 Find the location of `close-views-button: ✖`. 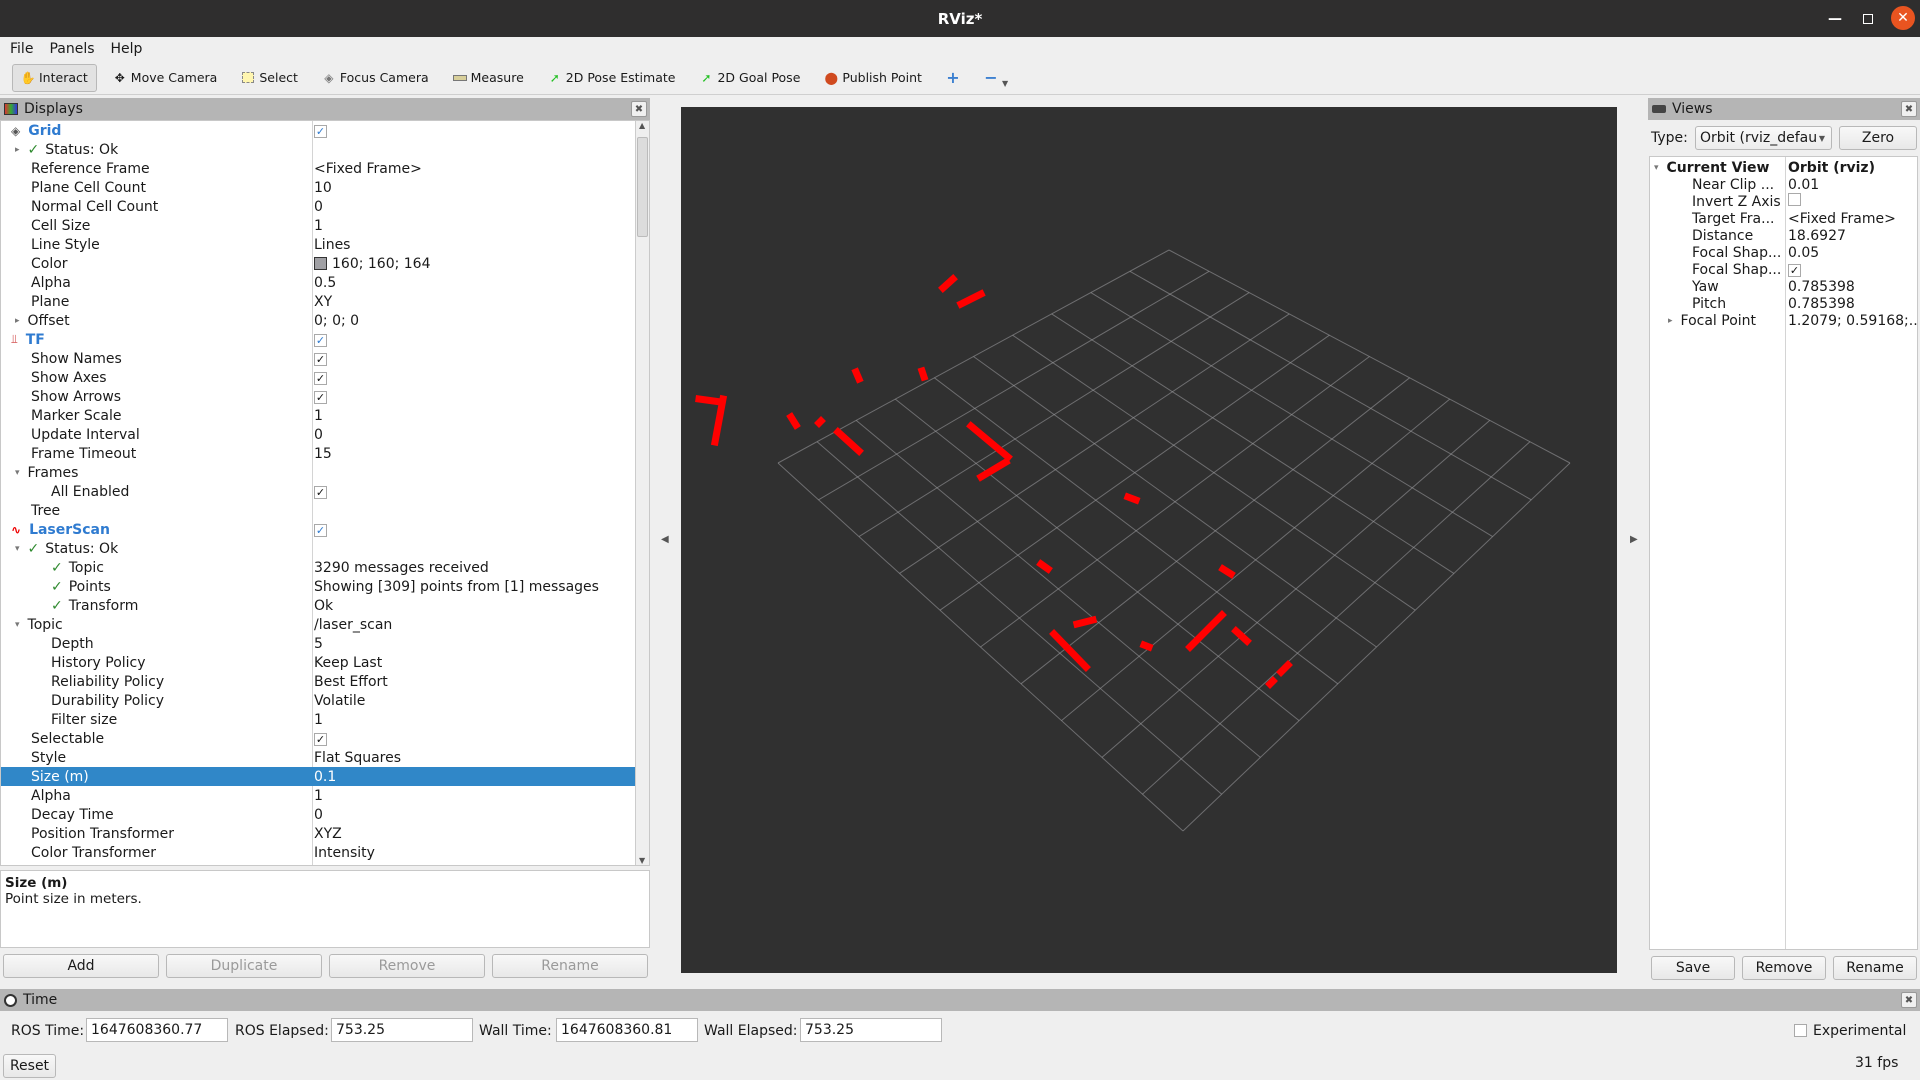

close-views-button: ✖ is located at coordinates (1909, 109).